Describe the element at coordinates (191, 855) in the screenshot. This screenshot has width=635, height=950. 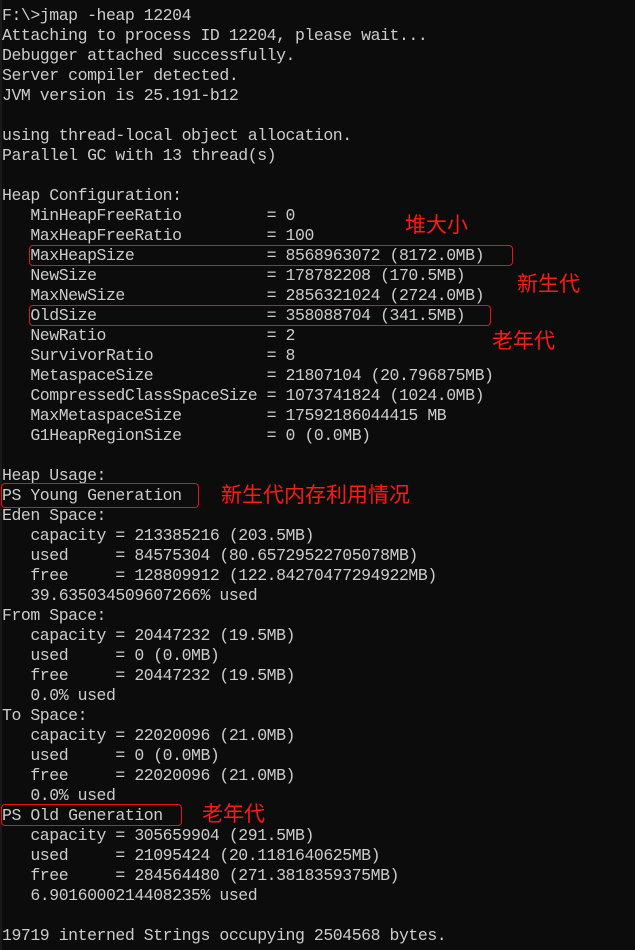
I see `terminal-line: used = 21095424 (20.1181640625MB)` at that location.